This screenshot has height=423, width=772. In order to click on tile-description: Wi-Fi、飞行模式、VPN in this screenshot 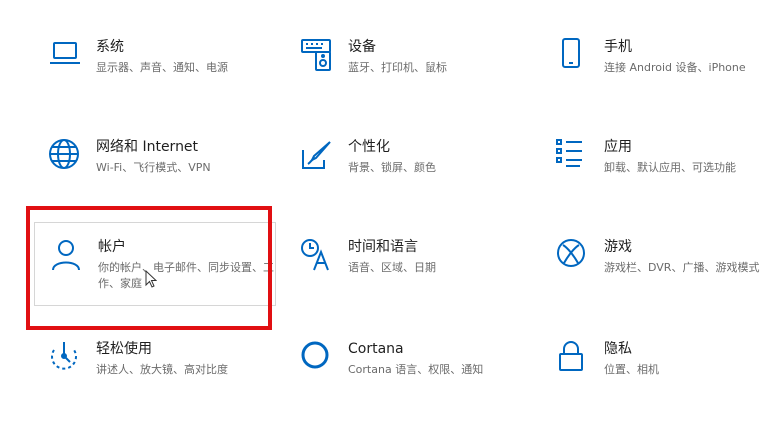, I will do `click(153, 167)`.